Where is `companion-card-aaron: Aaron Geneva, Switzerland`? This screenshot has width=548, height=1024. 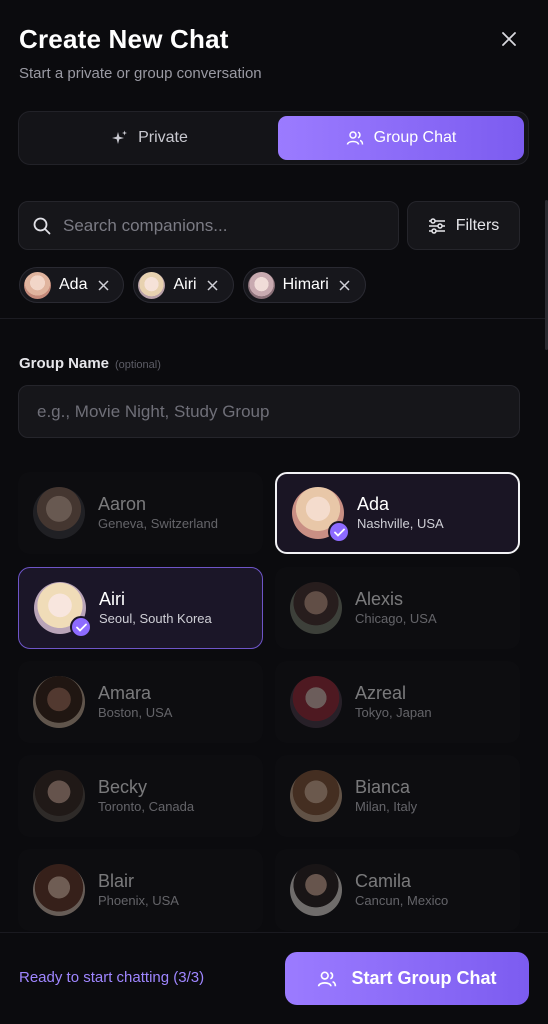
companion-card-aaron: Aaron Geneva, Switzerland is located at coordinates (140, 513).